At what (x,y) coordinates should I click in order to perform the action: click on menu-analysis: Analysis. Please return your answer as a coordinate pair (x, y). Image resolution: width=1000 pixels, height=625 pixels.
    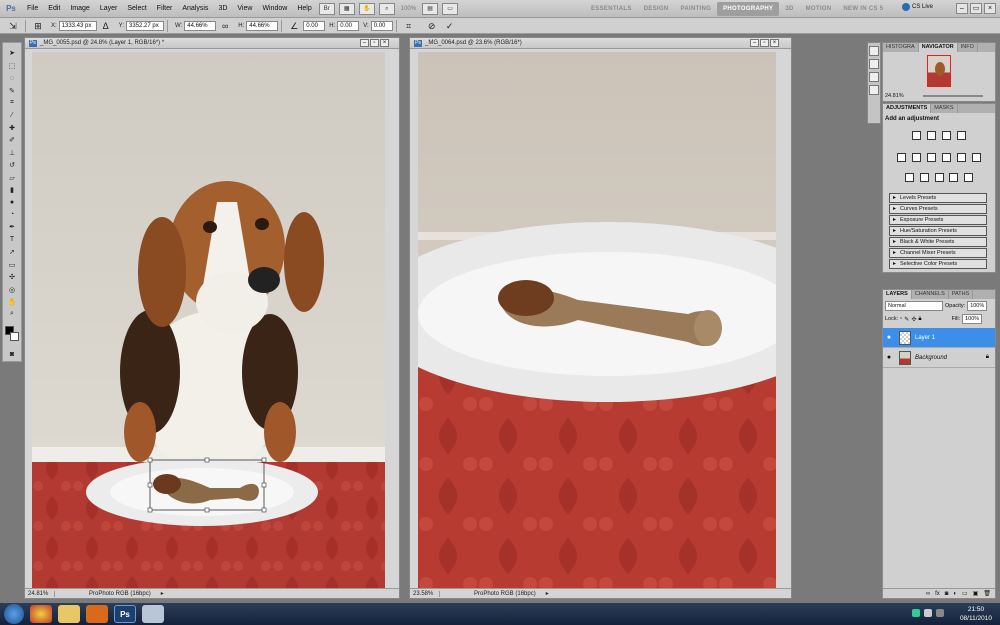
    Looking at the image, I should click on (195, 9).